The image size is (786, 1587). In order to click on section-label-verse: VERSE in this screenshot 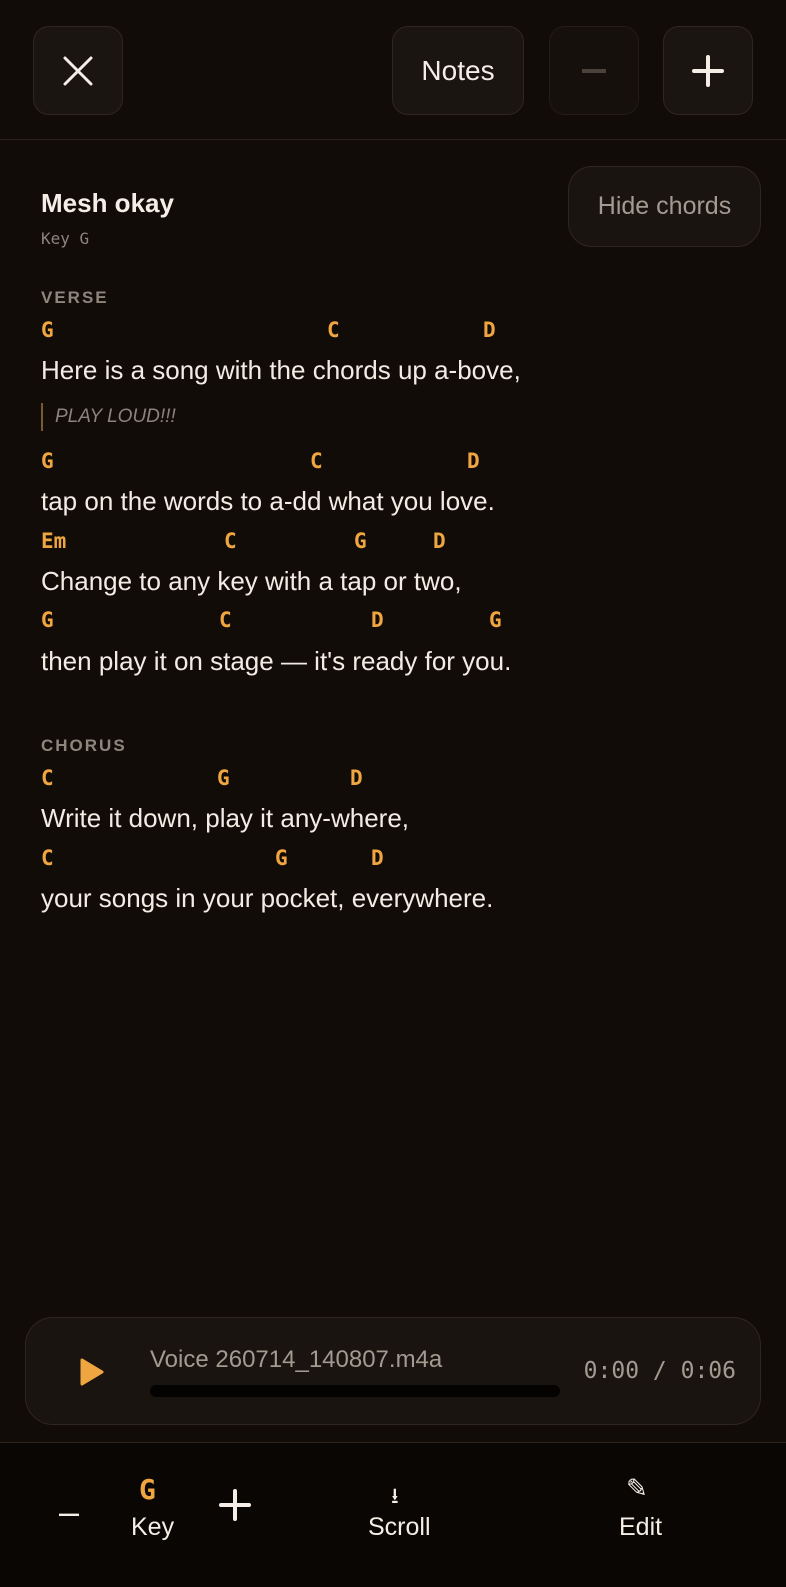, I will do `click(75, 297)`.